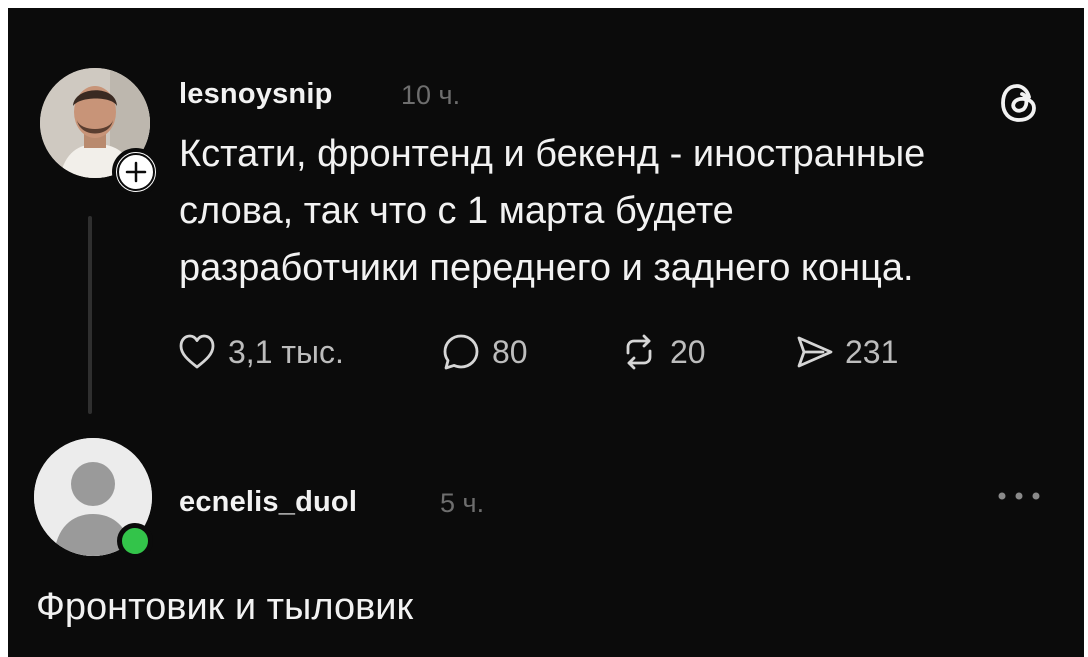 This screenshot has width=1088, height=657. I want to click on share-count: 231, so click(872, 351).